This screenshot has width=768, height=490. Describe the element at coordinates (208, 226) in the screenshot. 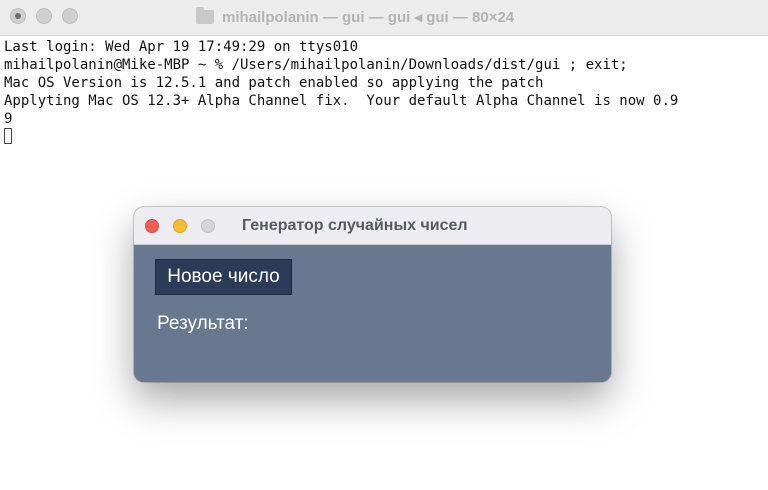

I see `app-zoom-button` at that location.